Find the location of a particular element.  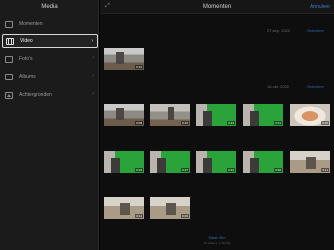

sidebar-item-fotos: Foto's › is located at coordinates (50, 59).